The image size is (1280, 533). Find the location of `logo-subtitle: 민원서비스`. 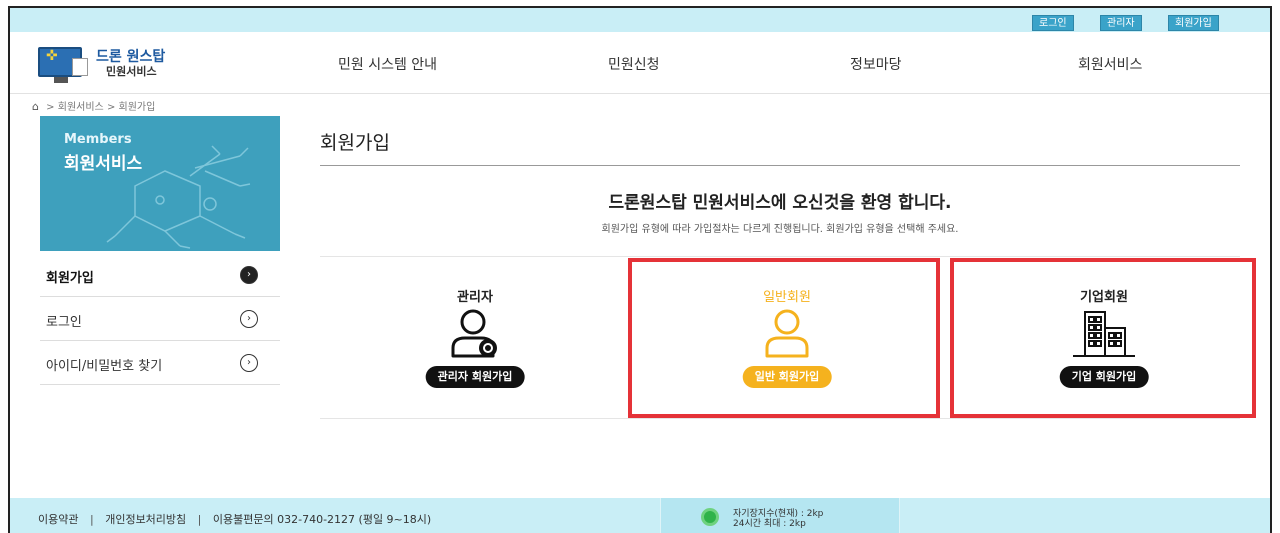

logo-subtitle: 민원서비스 is located at coordinates (131, 71).